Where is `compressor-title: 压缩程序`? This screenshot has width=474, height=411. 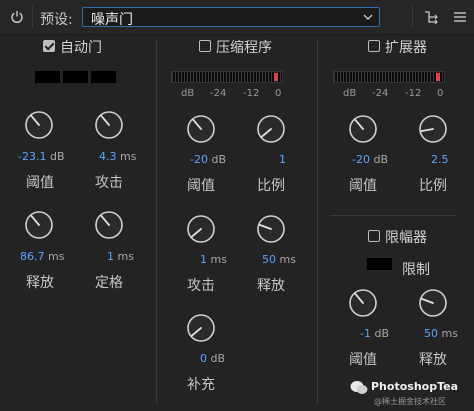 compressor-title: 压缩程序 is located at coordinates (244, 48).